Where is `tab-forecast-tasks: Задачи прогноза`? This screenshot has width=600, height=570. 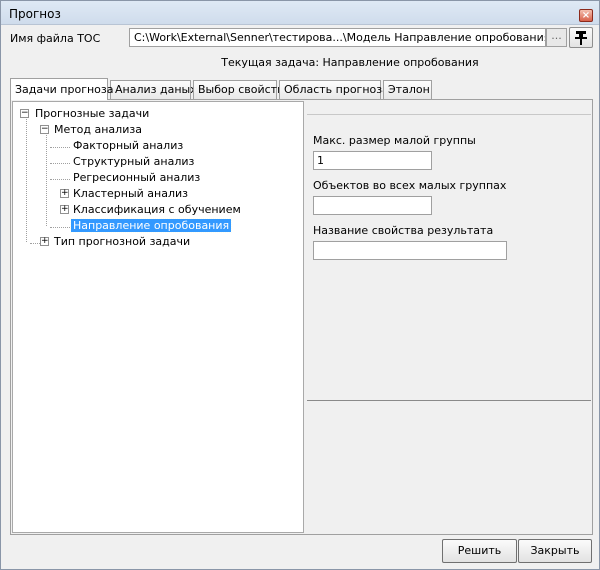
tab-forecast-tasks: Задачи прогноза is located at coordinates (61, 89).